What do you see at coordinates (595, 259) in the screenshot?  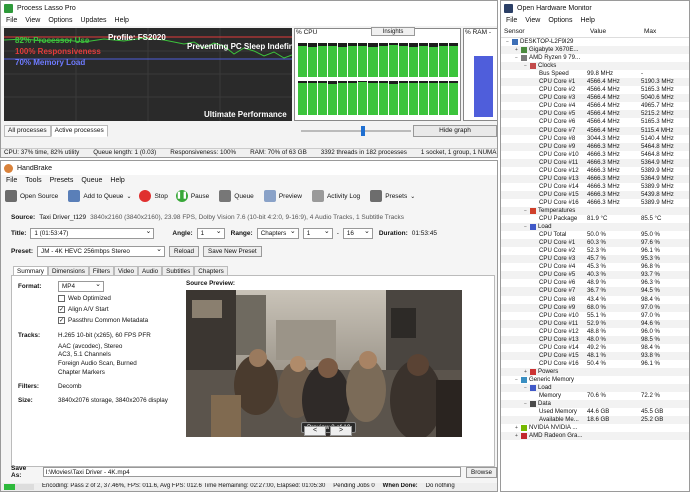 I see `sensor-row: CPU Core #3 45.7 % 95.3 %` at bounding box center [595, 259].